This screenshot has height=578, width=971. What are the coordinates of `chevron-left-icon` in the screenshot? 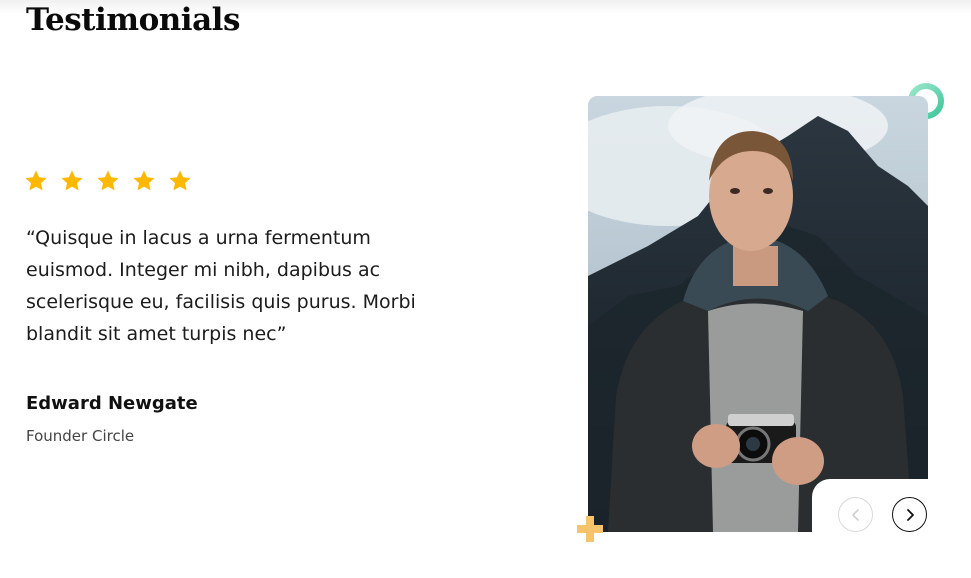 It's located at (855, 514).